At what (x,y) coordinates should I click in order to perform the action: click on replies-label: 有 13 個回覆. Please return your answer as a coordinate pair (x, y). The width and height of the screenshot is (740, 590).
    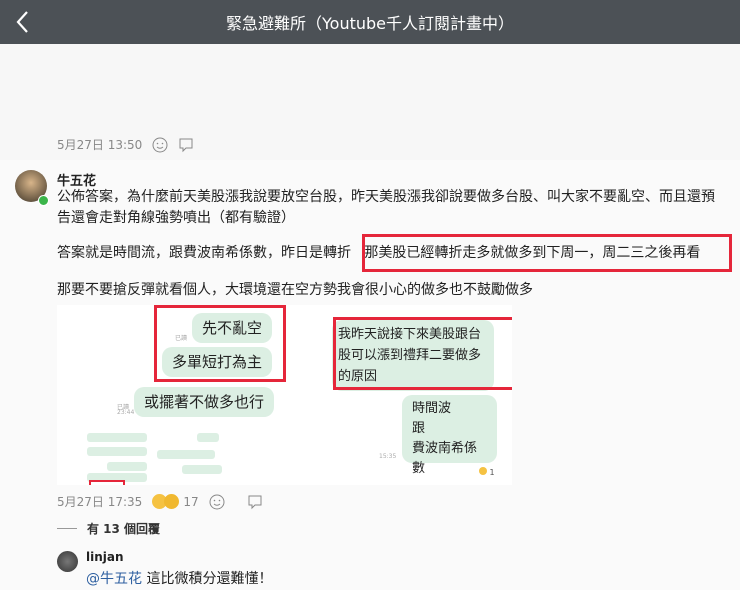
    Looking at the image, I should click on (124, 529).